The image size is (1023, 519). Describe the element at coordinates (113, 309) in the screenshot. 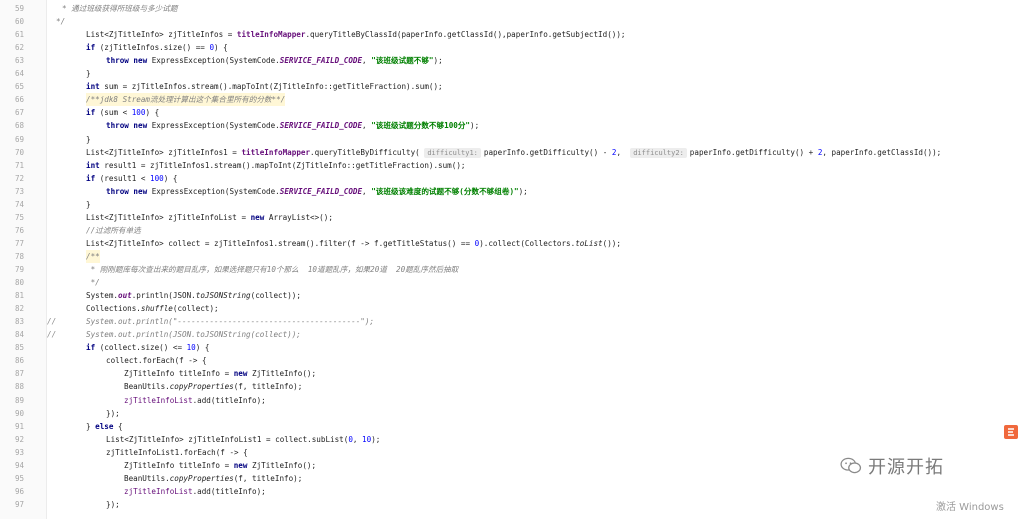

I see `code-token: Collections.` at that location.